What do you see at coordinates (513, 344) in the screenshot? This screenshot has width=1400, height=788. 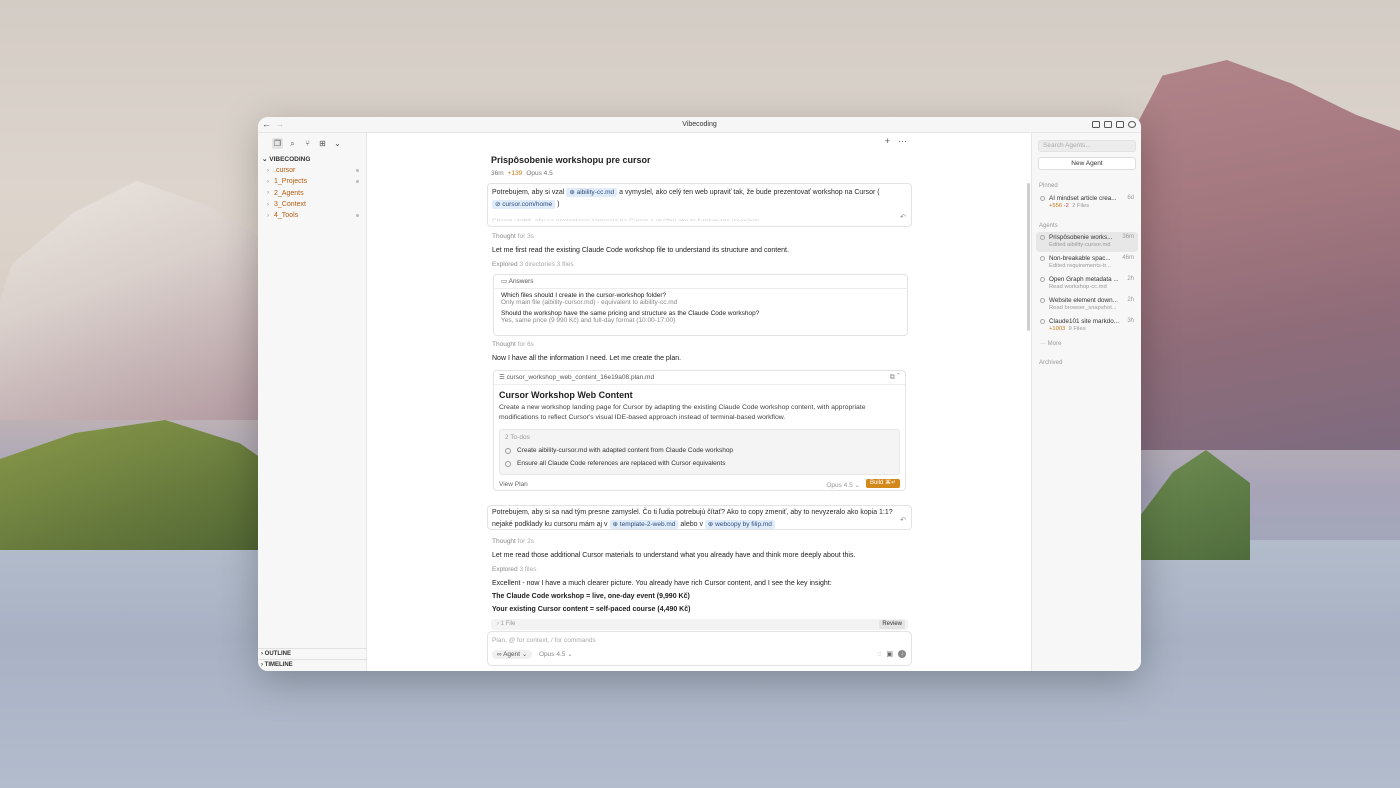 I see `thought-label: Thought for 6s` at bounding box center [513, 344].